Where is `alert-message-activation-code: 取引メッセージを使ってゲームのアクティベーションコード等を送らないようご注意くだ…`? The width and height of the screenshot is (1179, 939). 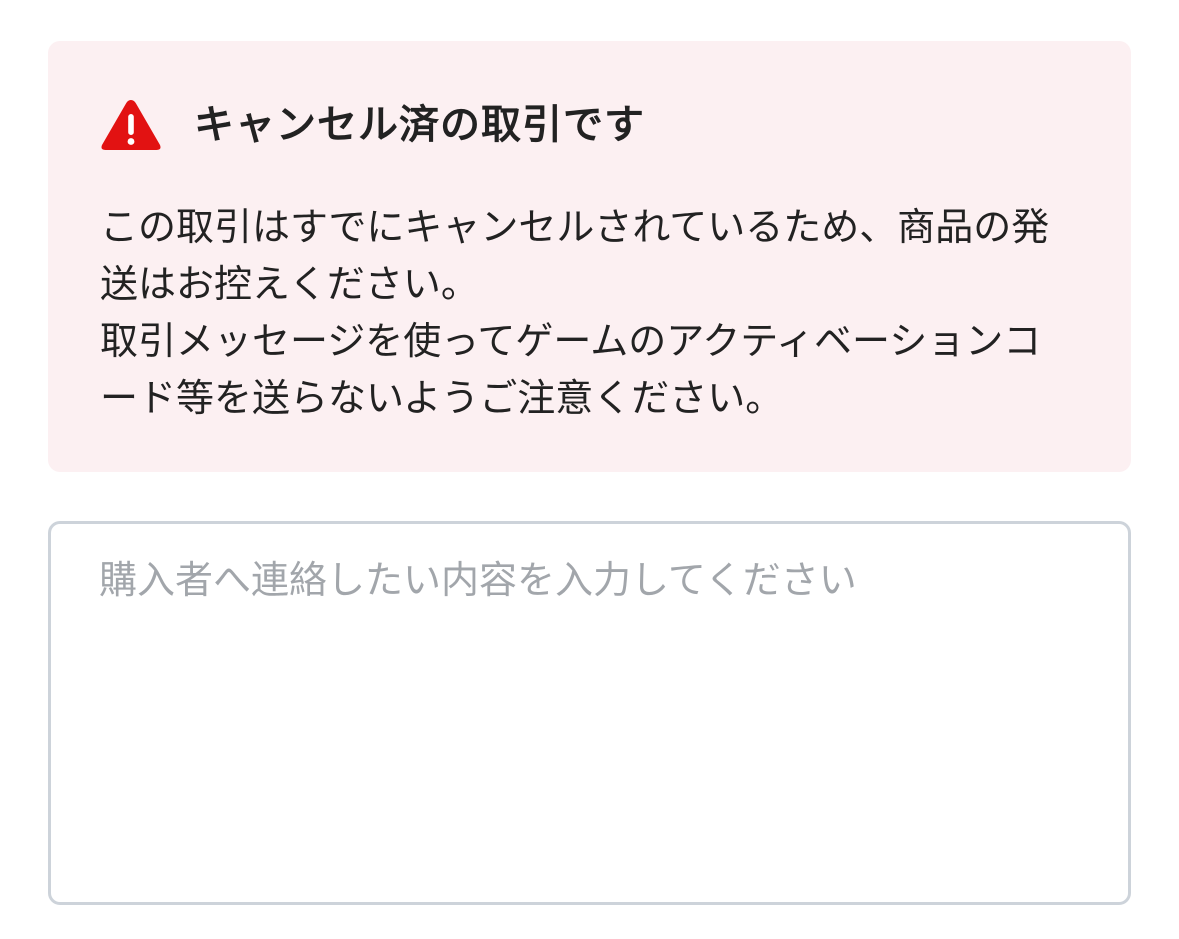
alert-message-activation-code: 取引メッセージを使ってゲームのアクティベーションコード等を送らないようご注意くだ… is located at coordinates (571, 369).